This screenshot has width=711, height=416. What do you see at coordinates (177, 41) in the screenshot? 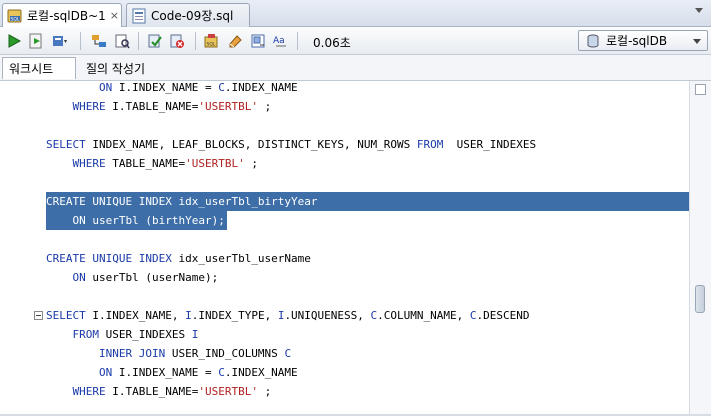
I see `rollback-button` at bounding box center [177, 41].